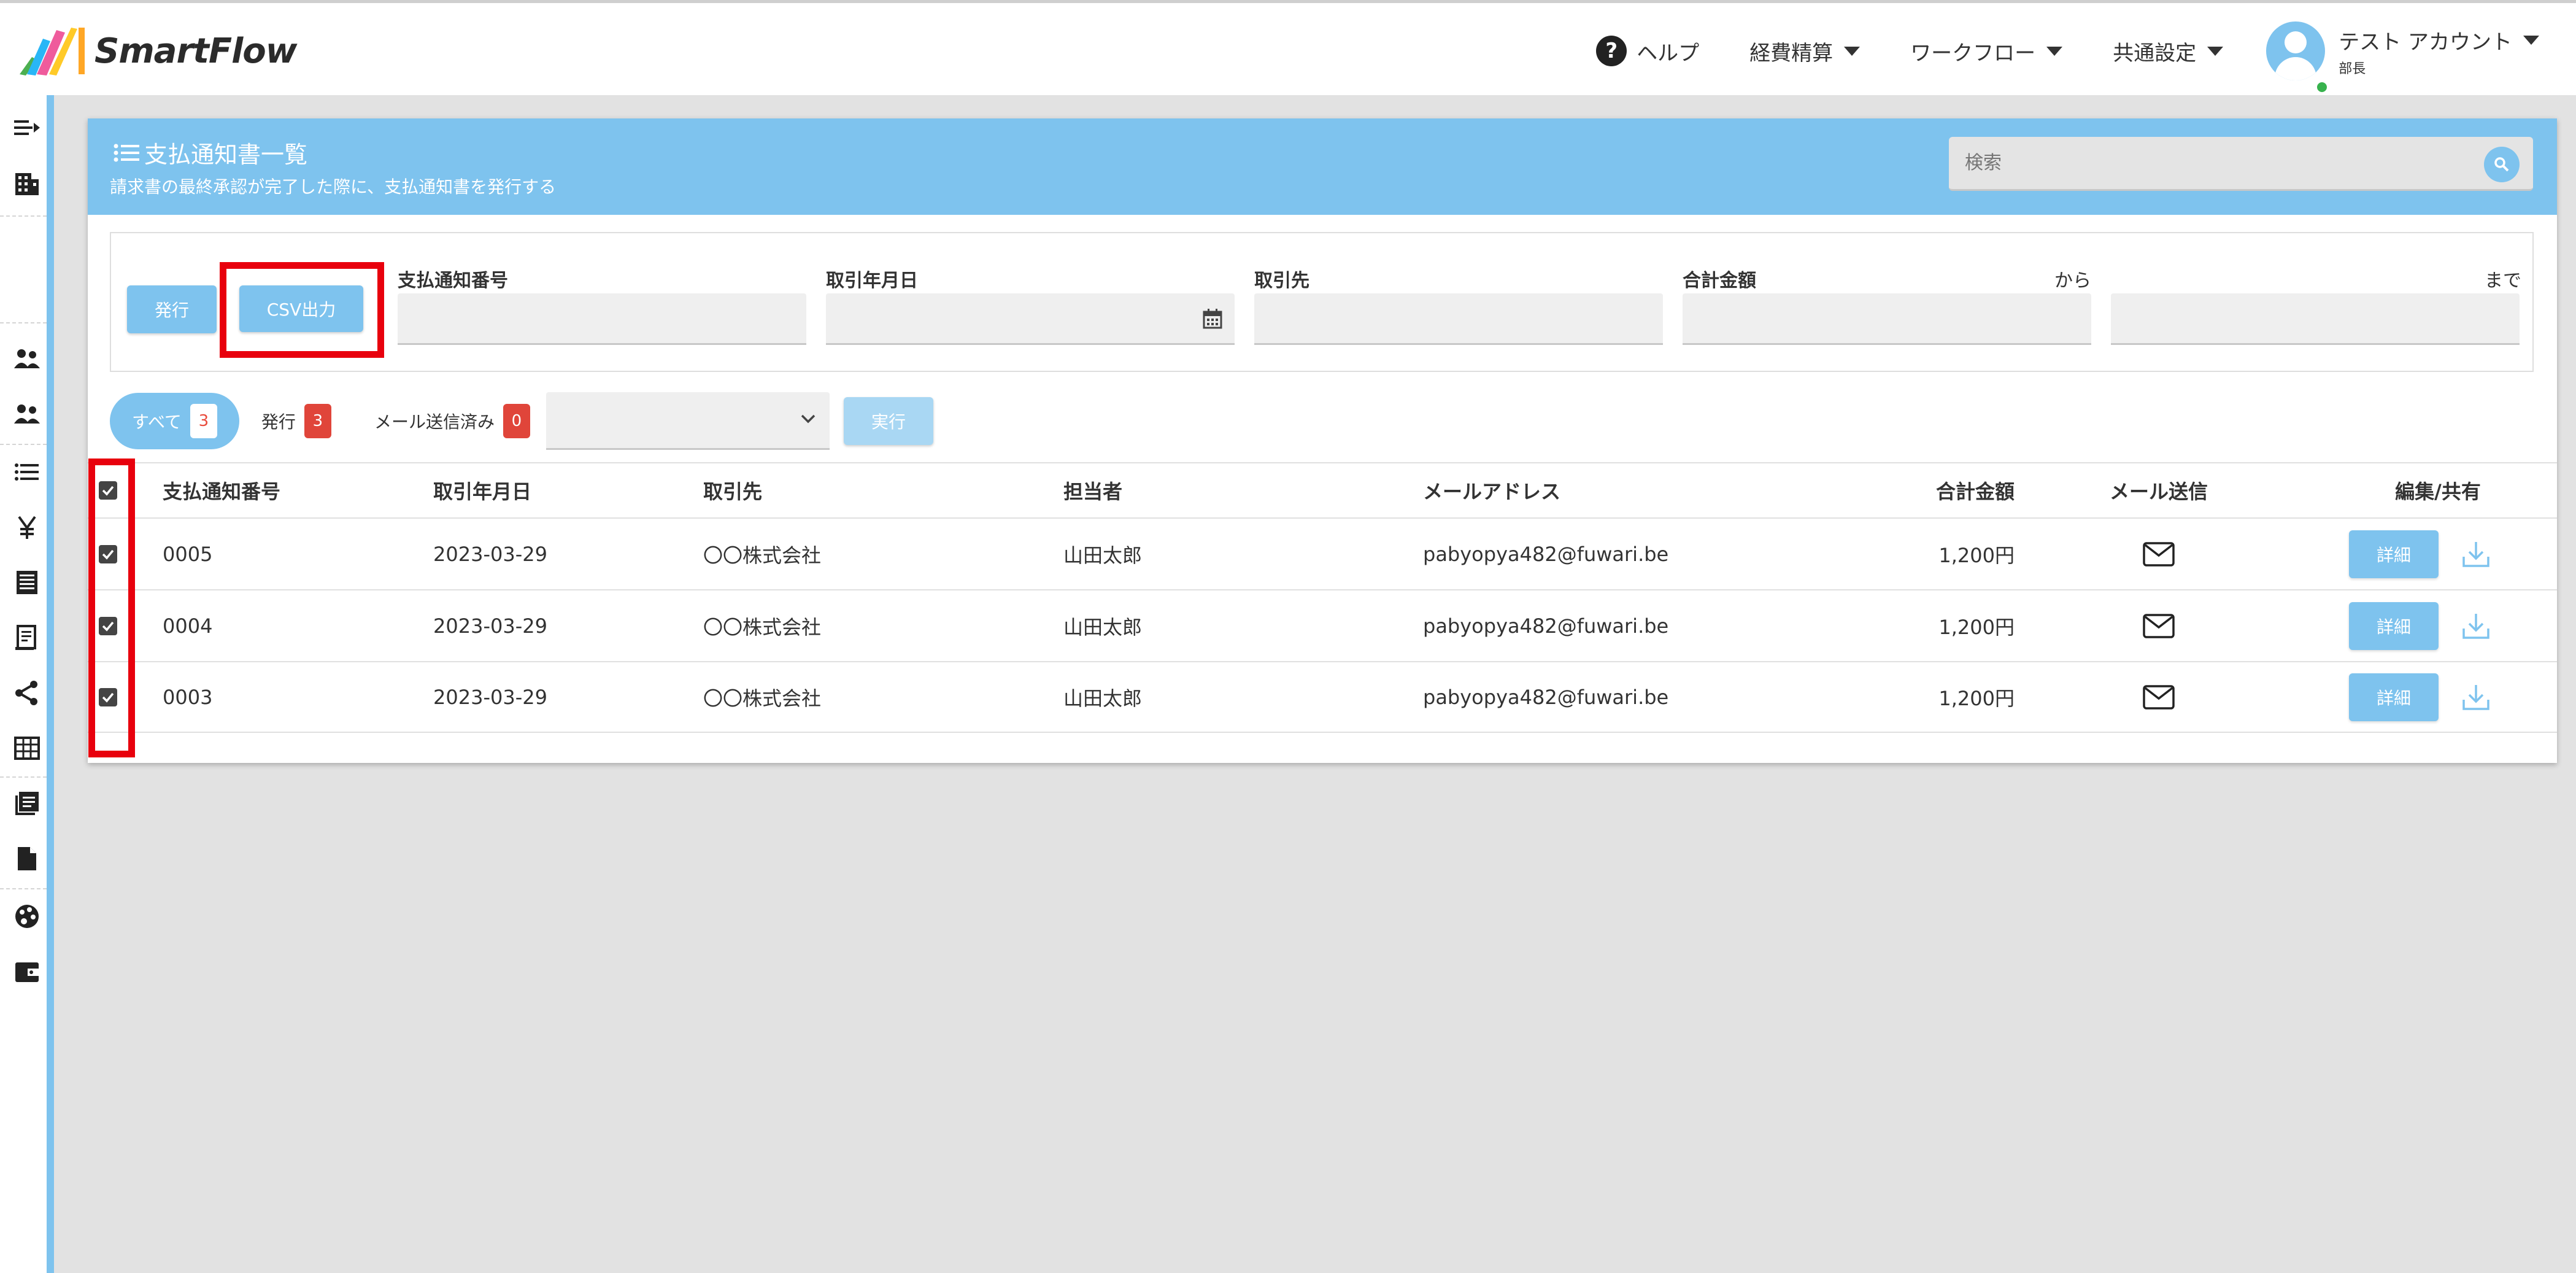 The width and height of the screenshot is (2576, 1273). I want to click on user-group-icon, so click(27, 414).